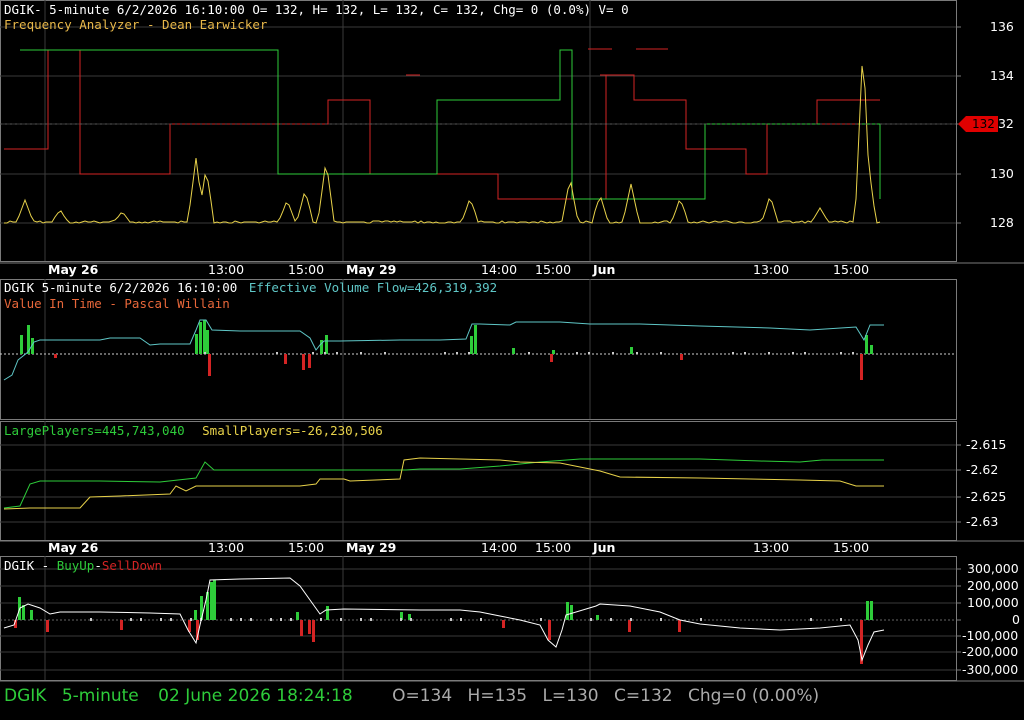  What do you see at coordinates (497, 696) in the screenshot?
I see `status-high: H=135` at bounding box center [497, 696].